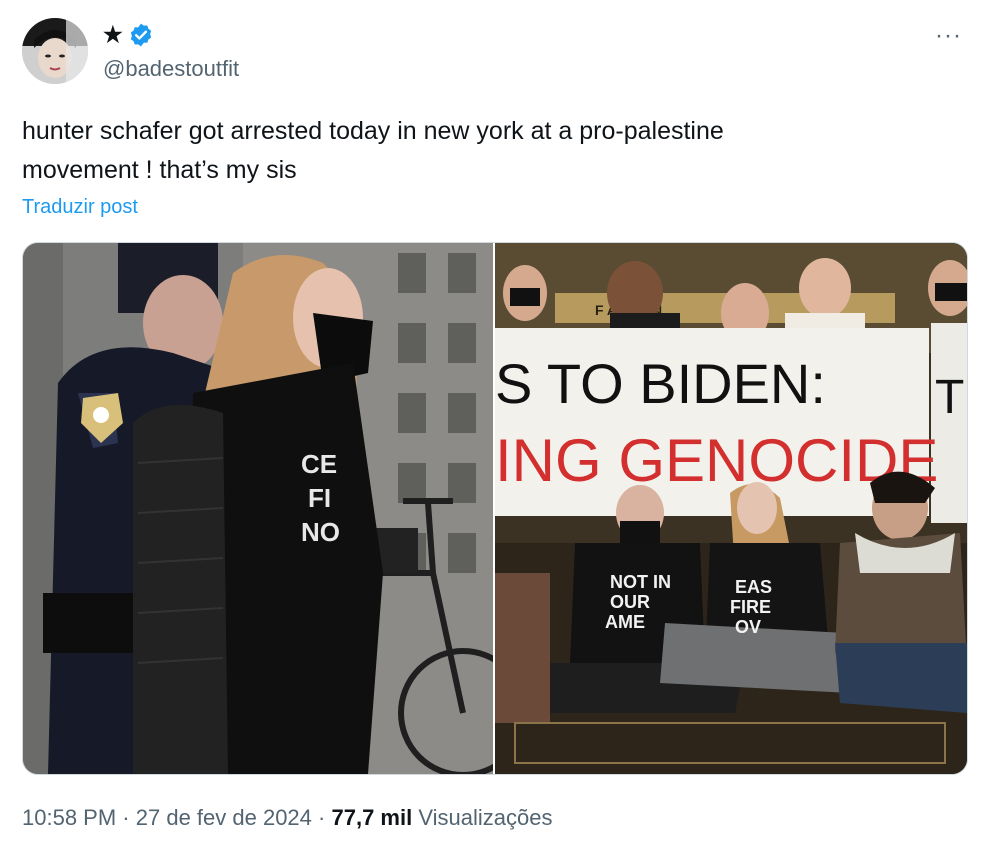 The image size is (984, 857). What do you see at coordinates (224, 817) in the screenshot?
I see `tweet-date: 27 de fev de 2024` at bounding box center [224, 817].